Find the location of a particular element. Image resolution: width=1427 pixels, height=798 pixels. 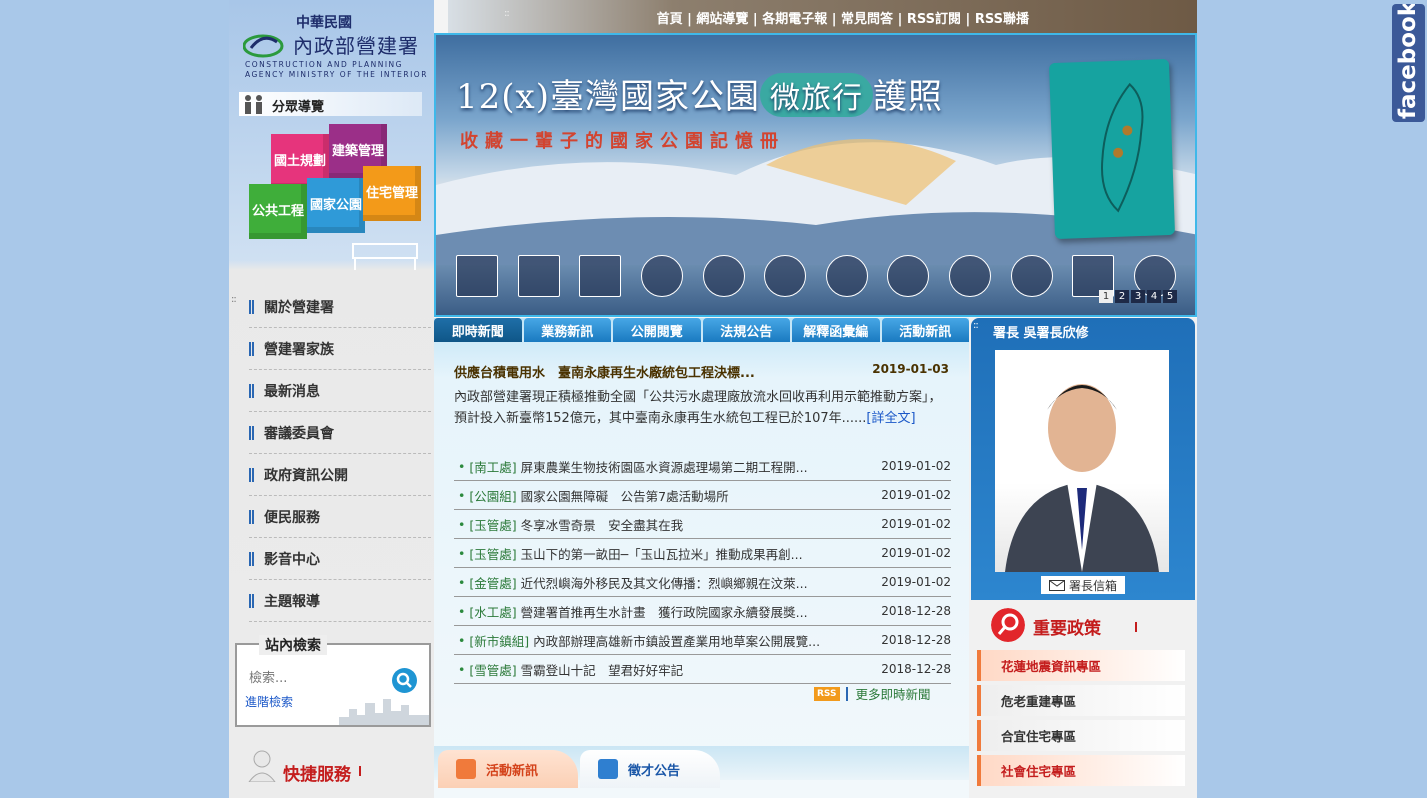

audience-cubes: 國土規劃 建築管理 公共工程 國家公園 住宅管理 is located at coordinates (335, 182).